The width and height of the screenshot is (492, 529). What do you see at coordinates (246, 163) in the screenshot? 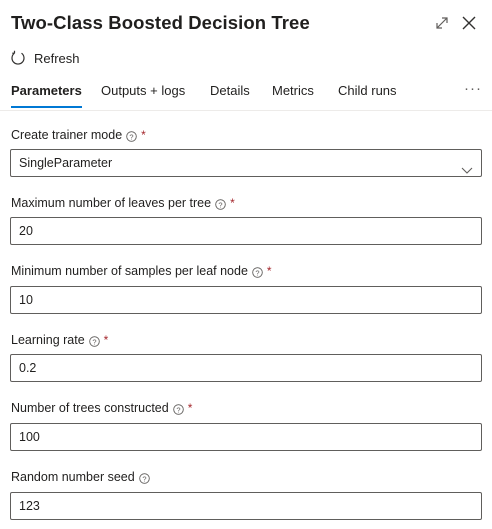
I see `trainer-mode-select: SingleParameter` at bounding box center [246, 163].